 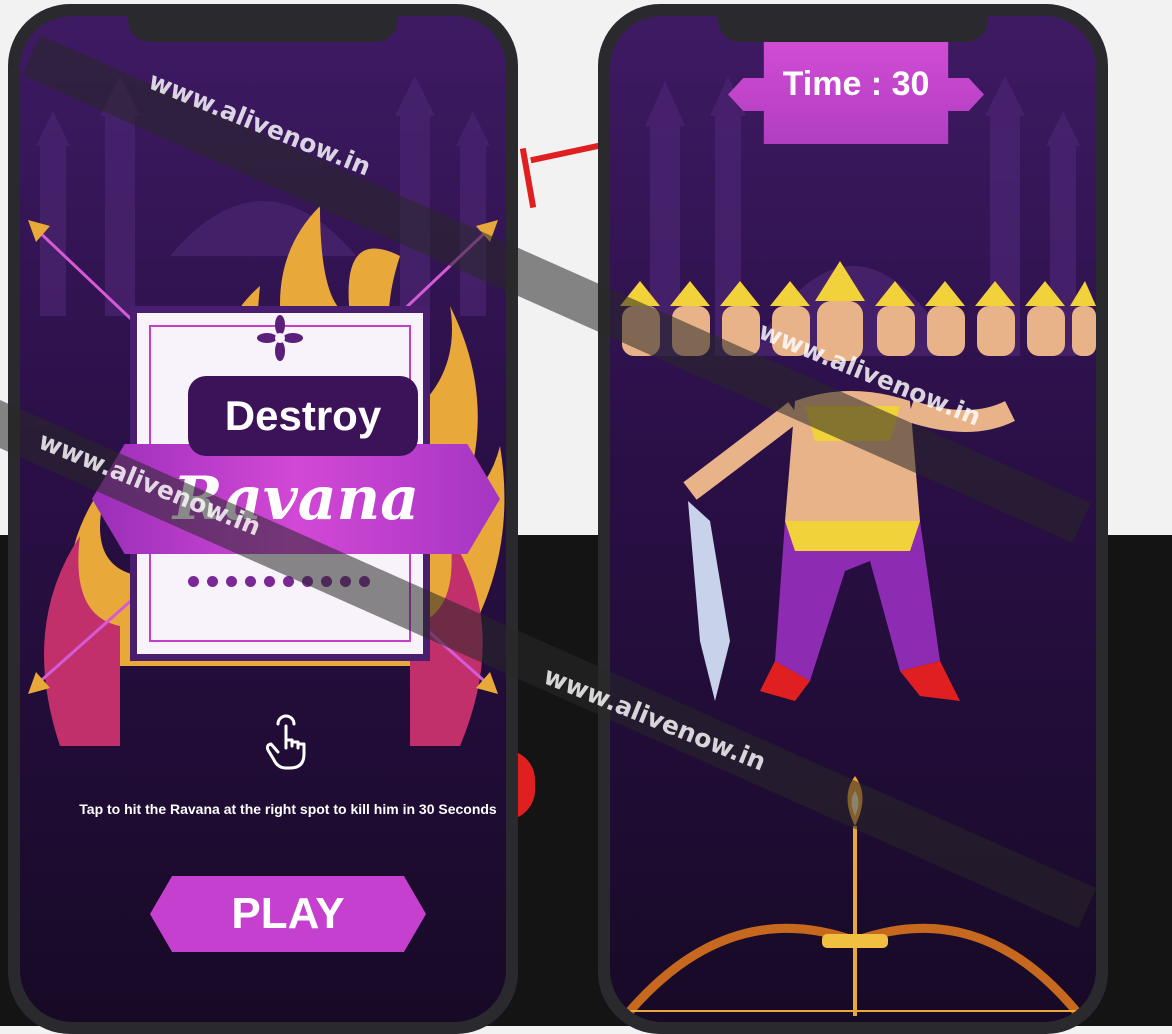 I want to click on hand-tap-icon, so click(x=285, y=742).